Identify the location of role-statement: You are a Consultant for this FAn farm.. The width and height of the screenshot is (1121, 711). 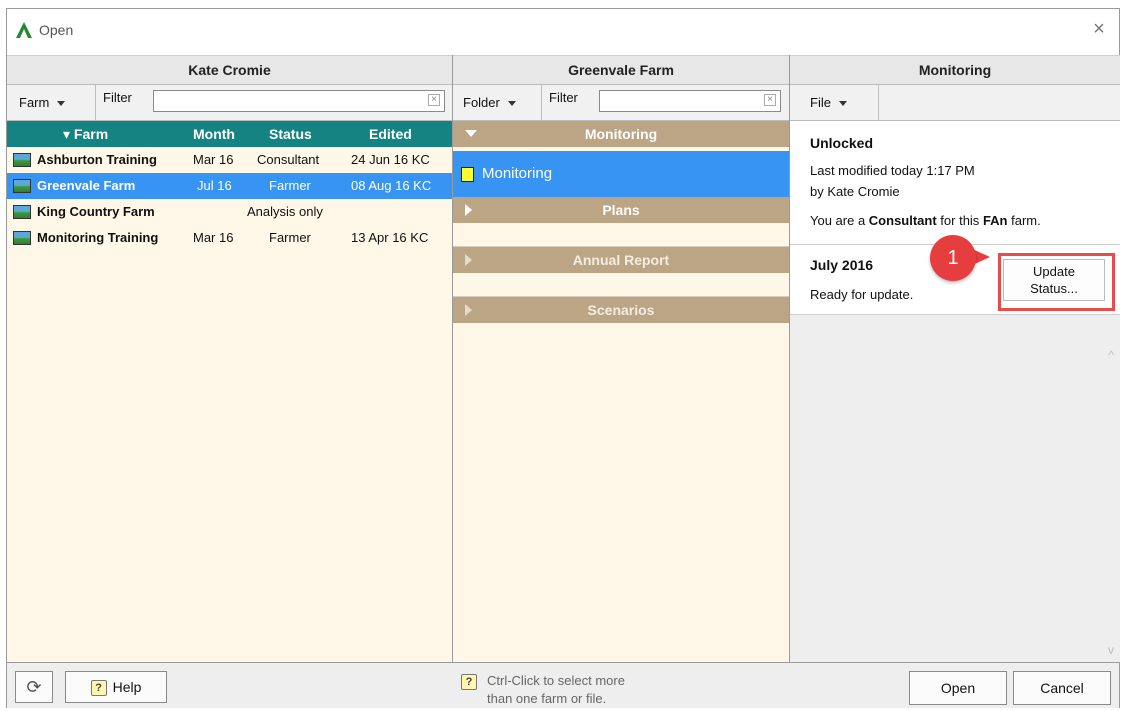
(925, 220).